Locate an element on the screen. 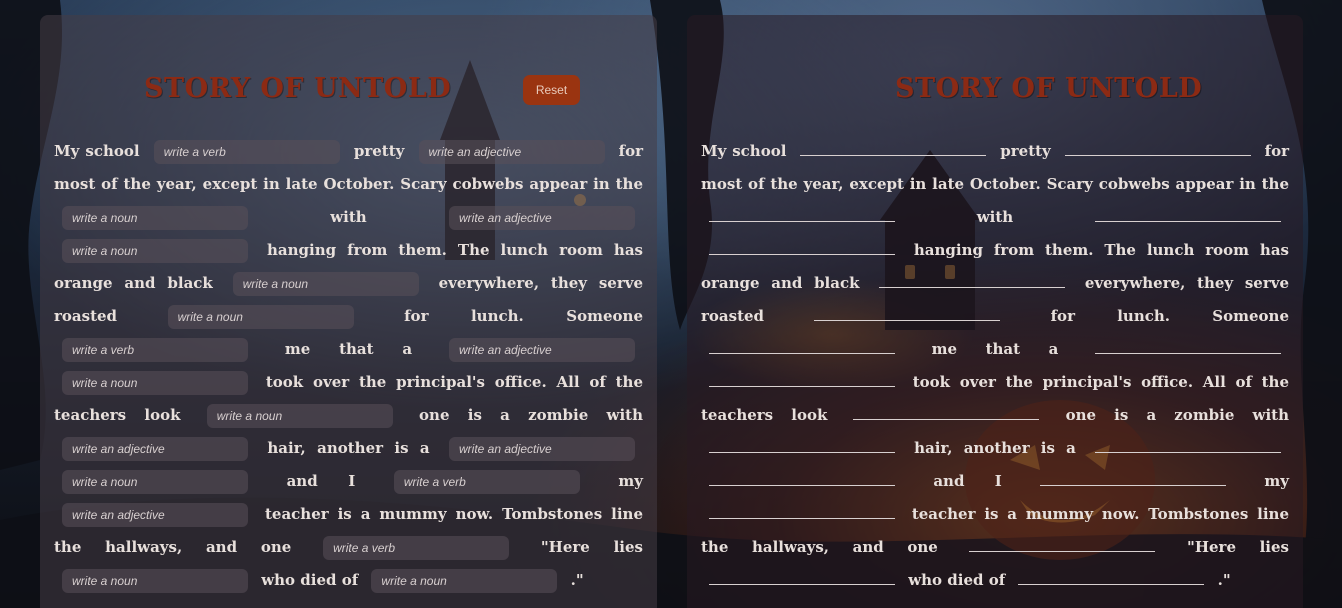  input-panel-header: STORY OF UNTOLD Reset is located at coordinates (348, 75).